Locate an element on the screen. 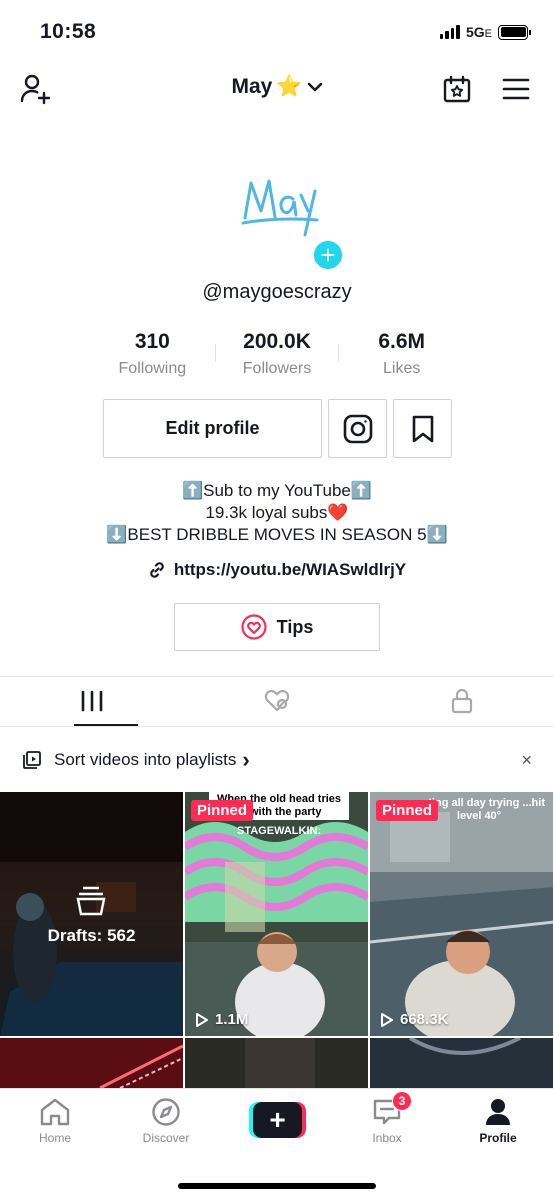  bio-line: ⬇️BEST DRIBBLE MOVES IN SEASON 5⬇️ is located at coordinates (277, 534).